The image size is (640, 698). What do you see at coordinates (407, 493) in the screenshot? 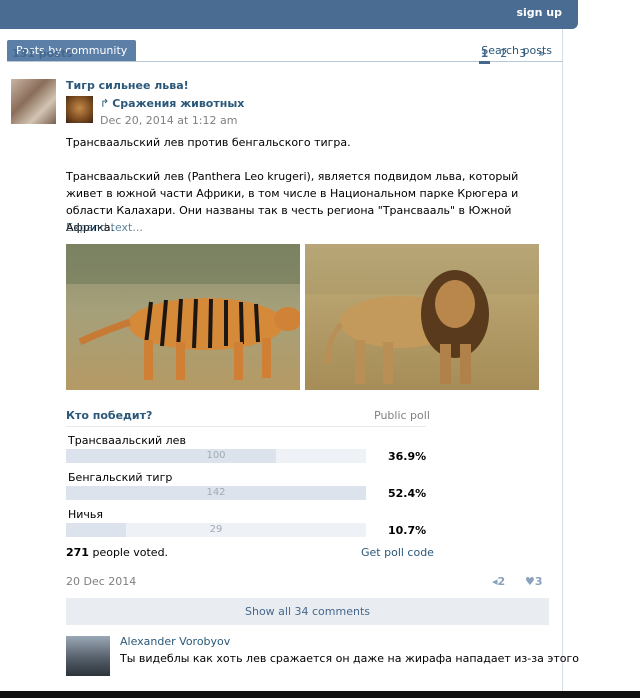
I see `poll-option-percent: 52.4%` at bounding box center [407, 493].